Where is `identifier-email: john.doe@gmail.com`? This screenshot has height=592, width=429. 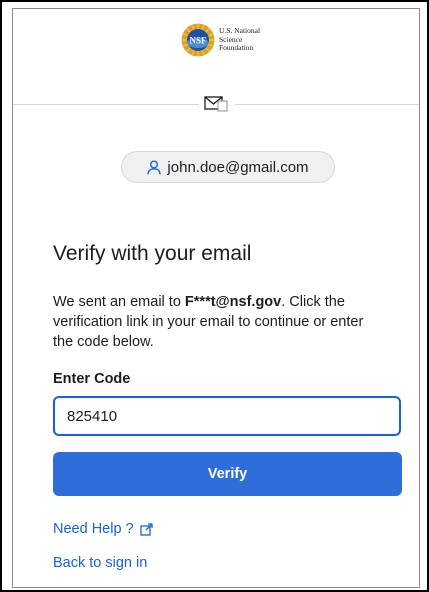 identifier-email: john.doe@gmail.com is located at coordinates (238, 167).